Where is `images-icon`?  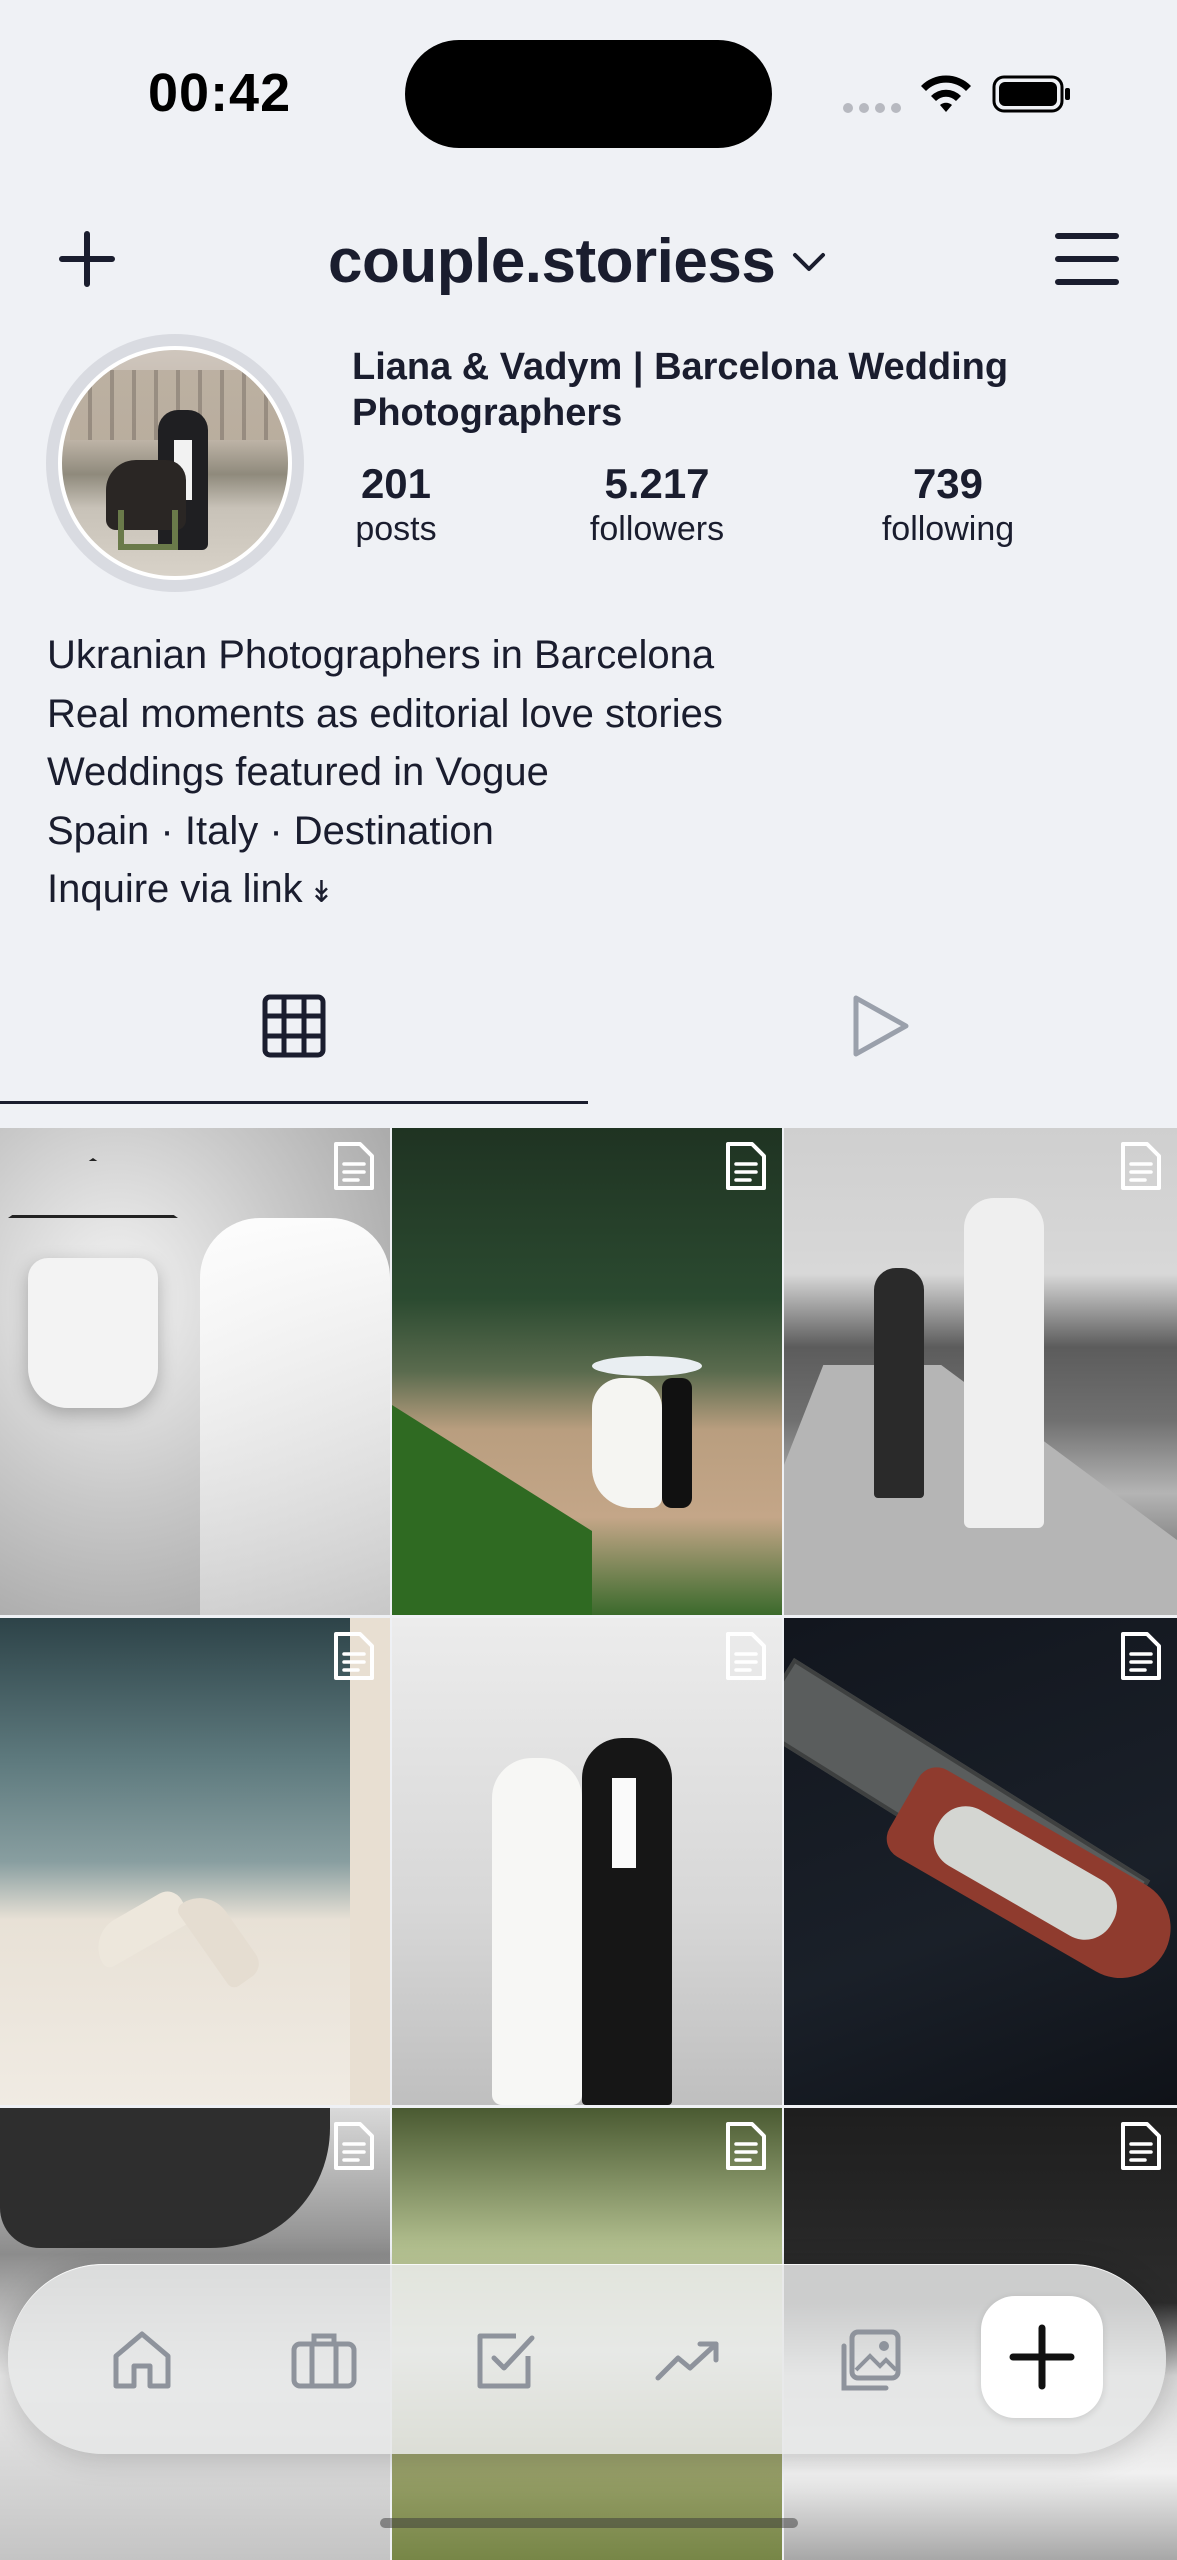
images-icon is located at coordinates (868, 2360).